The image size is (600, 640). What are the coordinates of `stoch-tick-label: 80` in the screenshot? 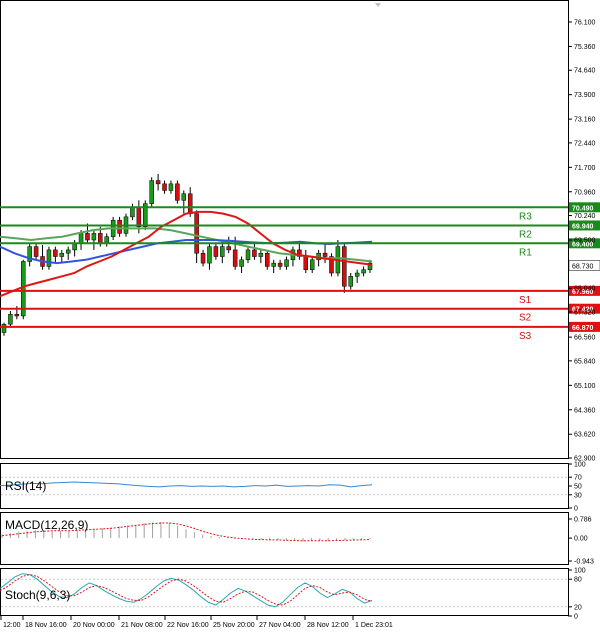 It's located at (578, 580).